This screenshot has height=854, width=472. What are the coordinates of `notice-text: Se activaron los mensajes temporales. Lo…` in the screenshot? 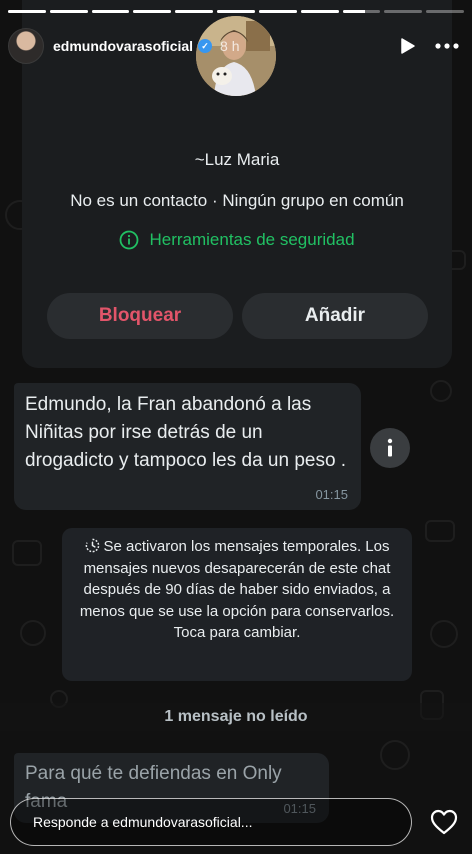 It's located at (237, 589).